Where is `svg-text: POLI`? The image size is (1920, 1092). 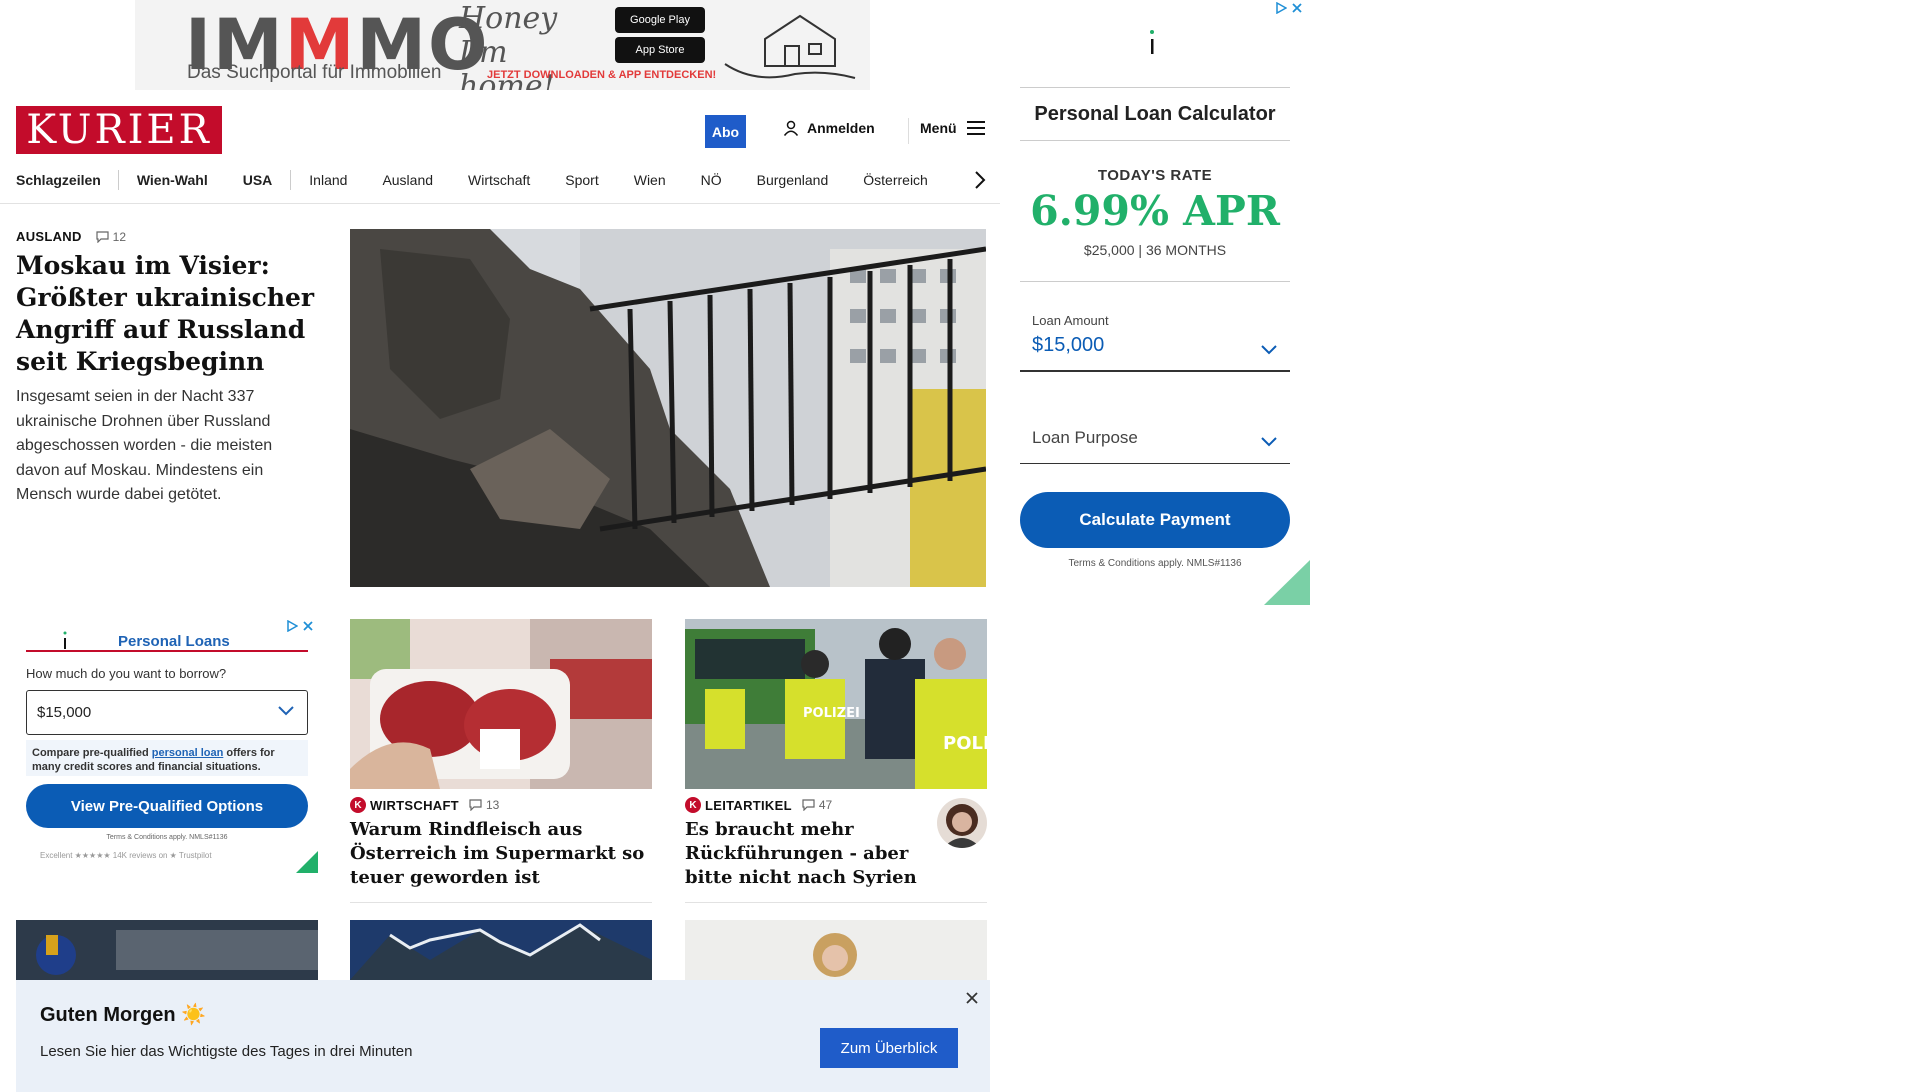
svg-text: POLI is located at coordinates (965, 743).